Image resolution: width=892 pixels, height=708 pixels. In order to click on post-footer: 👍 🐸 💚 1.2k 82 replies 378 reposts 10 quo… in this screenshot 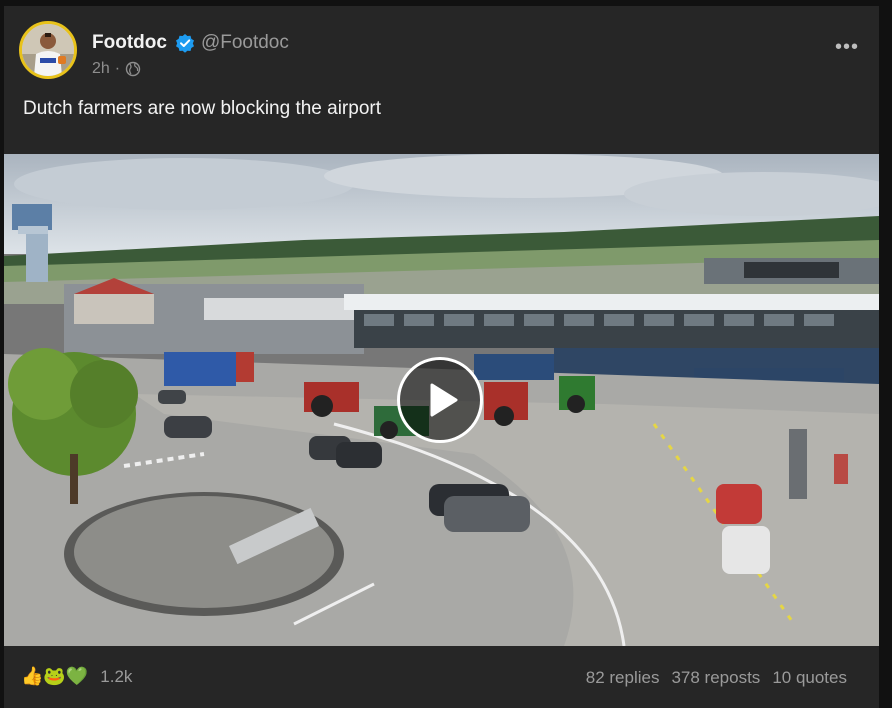, I will do `click(441, 679)`.